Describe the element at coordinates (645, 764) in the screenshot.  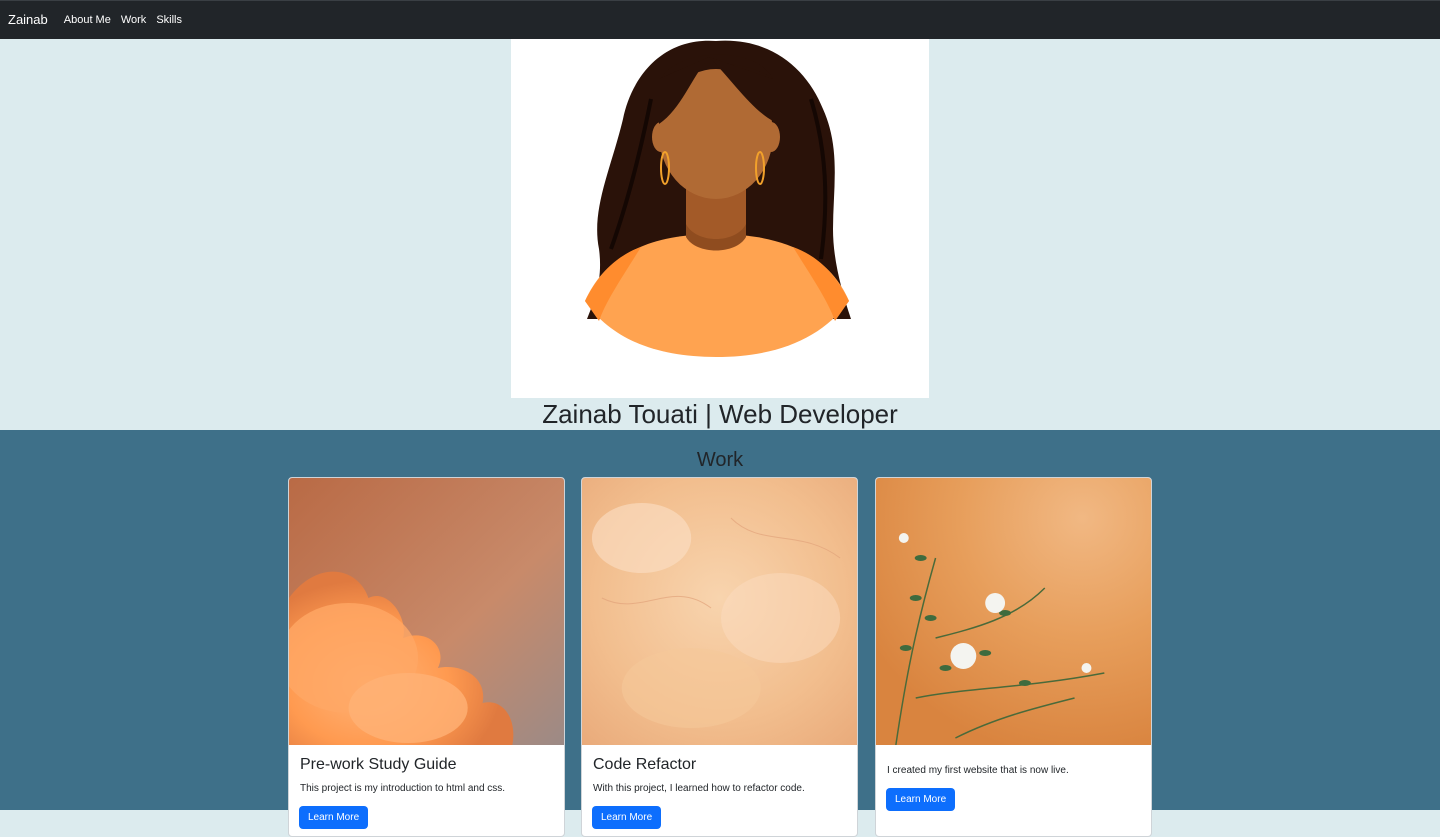
I see `card-title: Code Refactor` at that location.